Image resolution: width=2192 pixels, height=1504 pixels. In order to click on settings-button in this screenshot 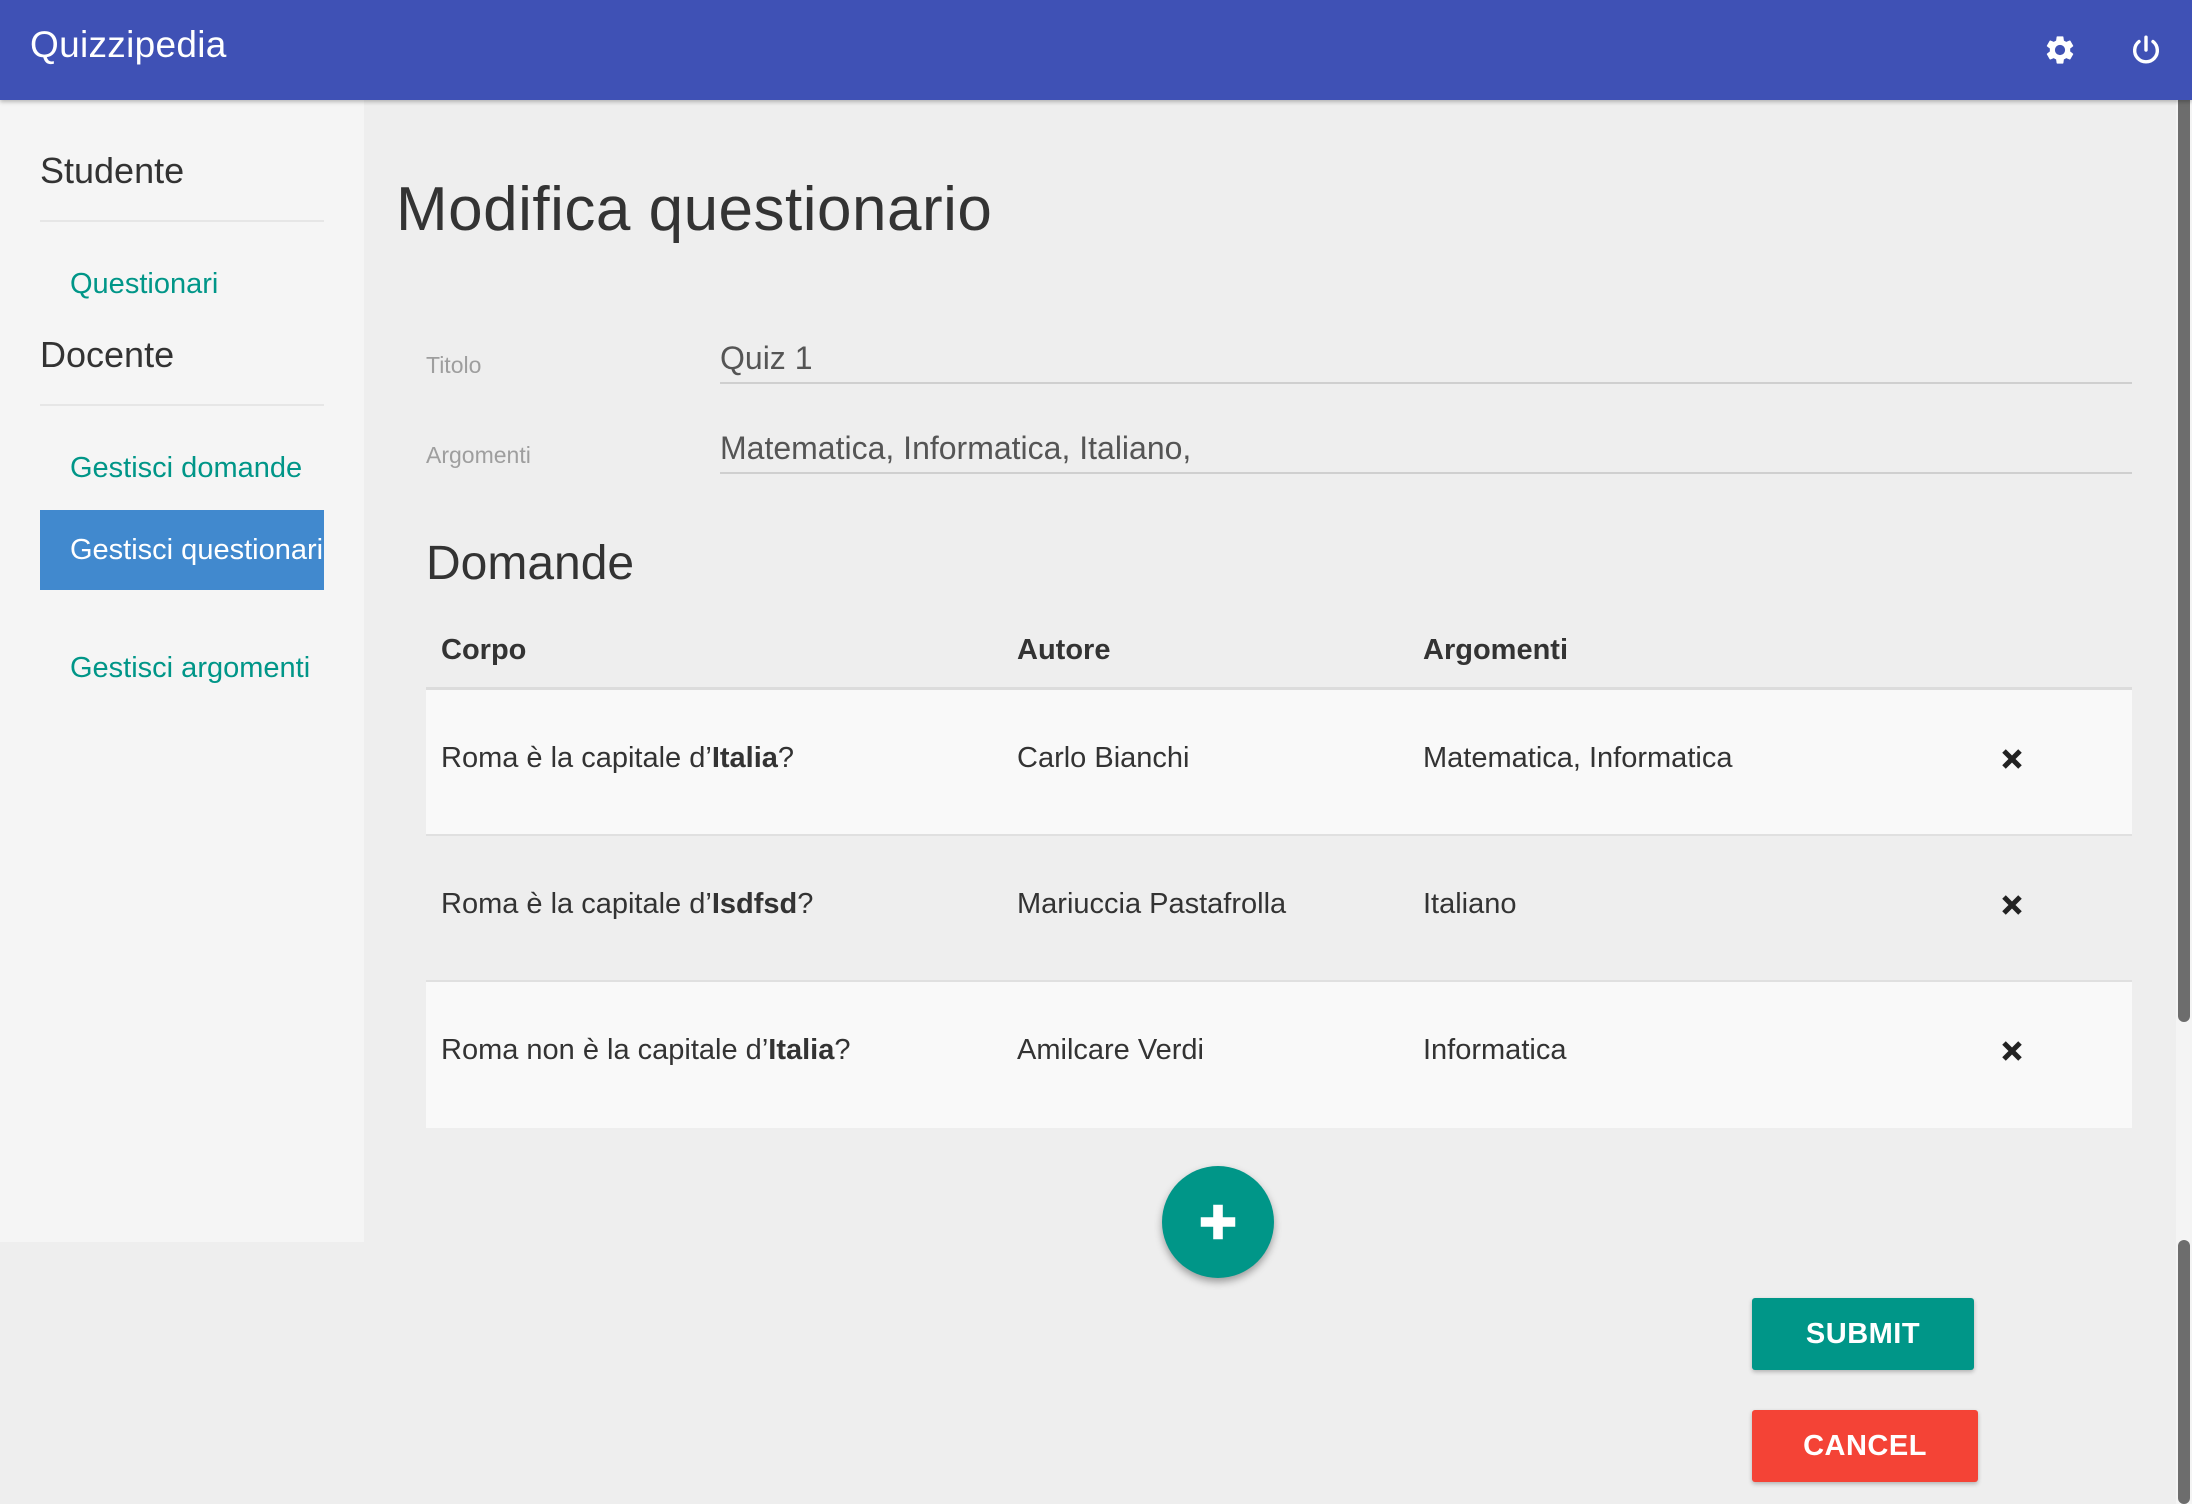, I will do `click(2060, 50)`.